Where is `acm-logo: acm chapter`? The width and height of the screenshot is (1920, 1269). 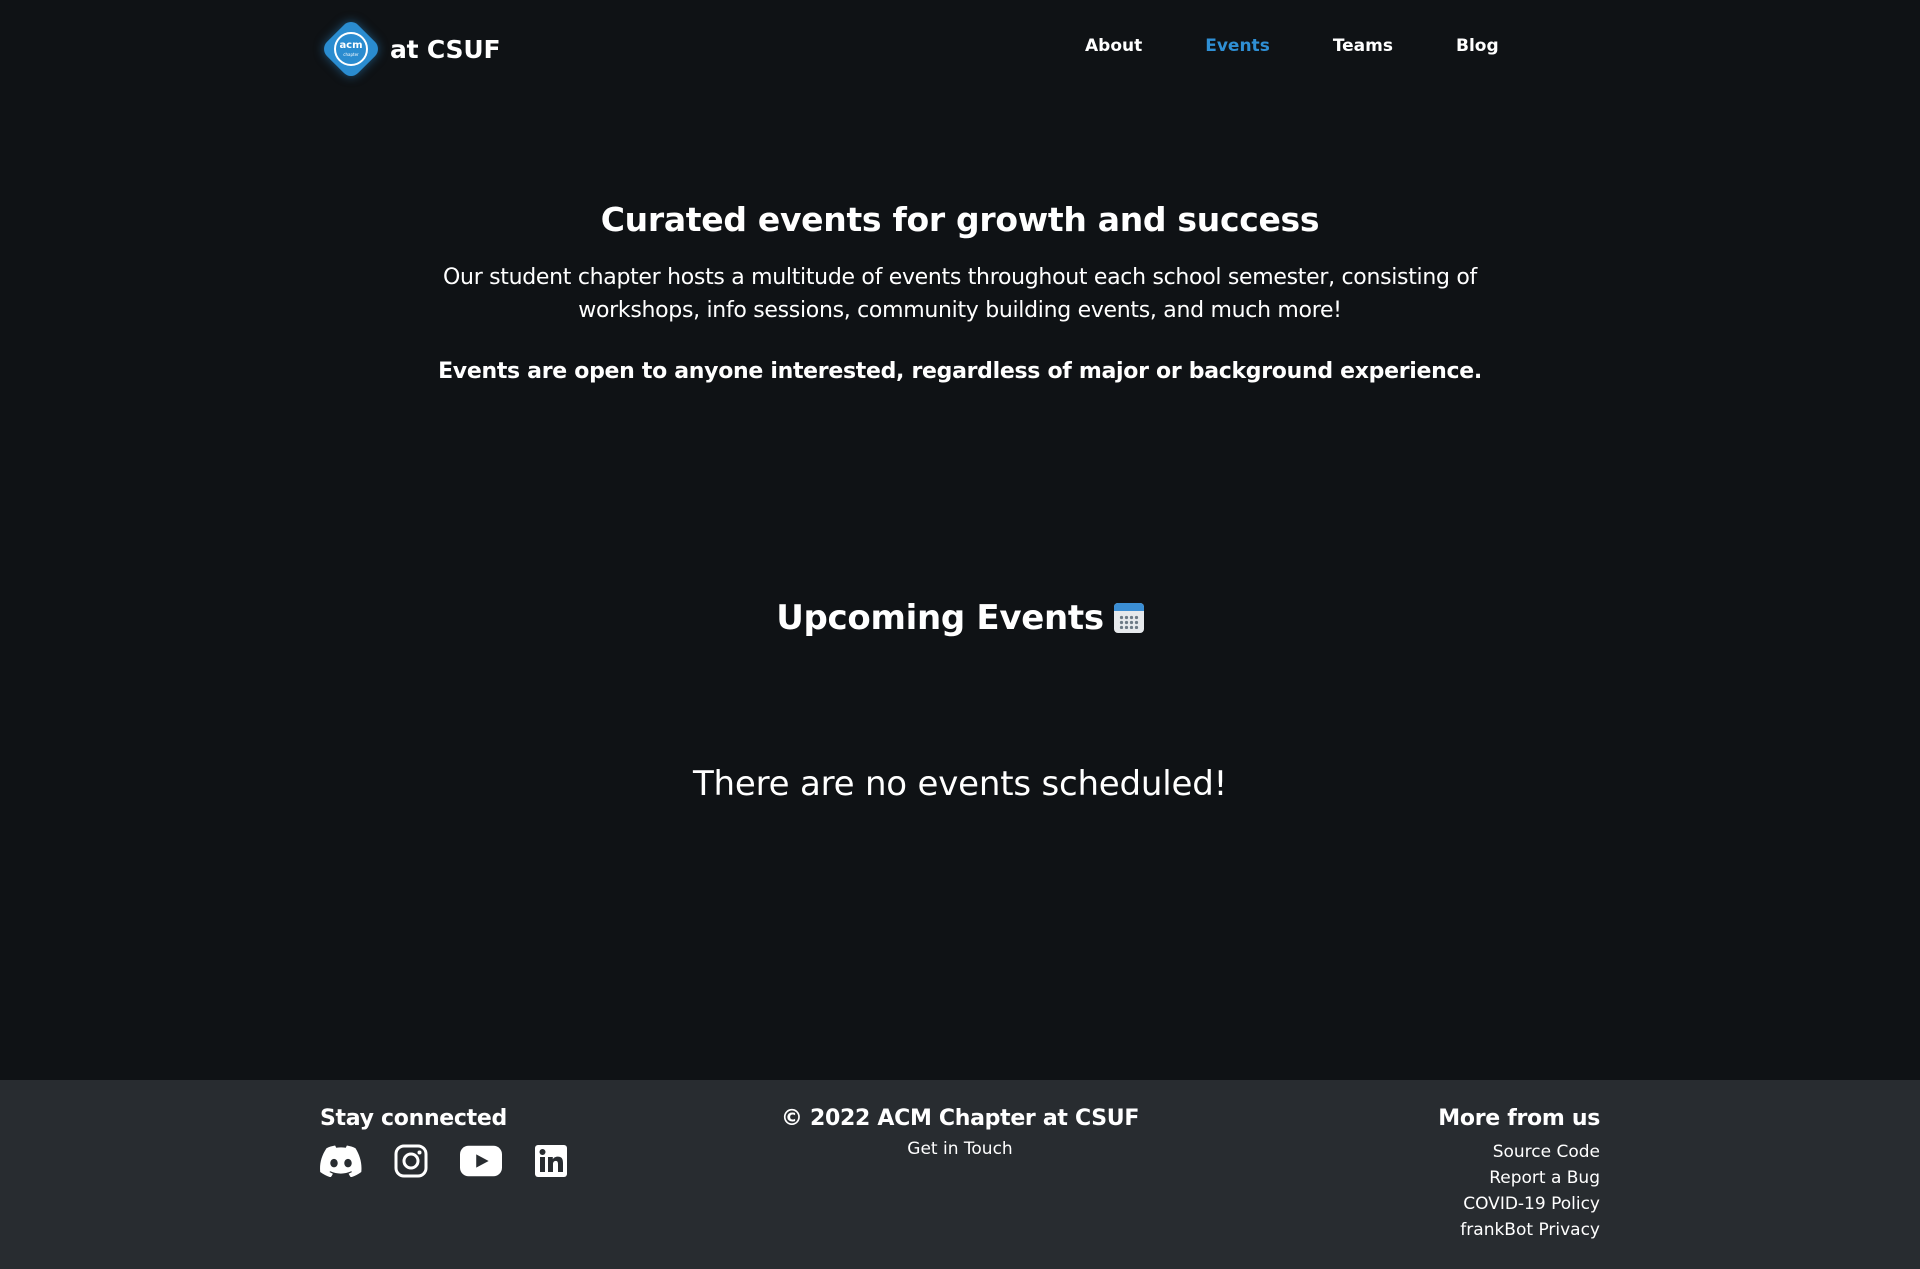
acm-logo: acm chapter is located at coordinates (351, 49).